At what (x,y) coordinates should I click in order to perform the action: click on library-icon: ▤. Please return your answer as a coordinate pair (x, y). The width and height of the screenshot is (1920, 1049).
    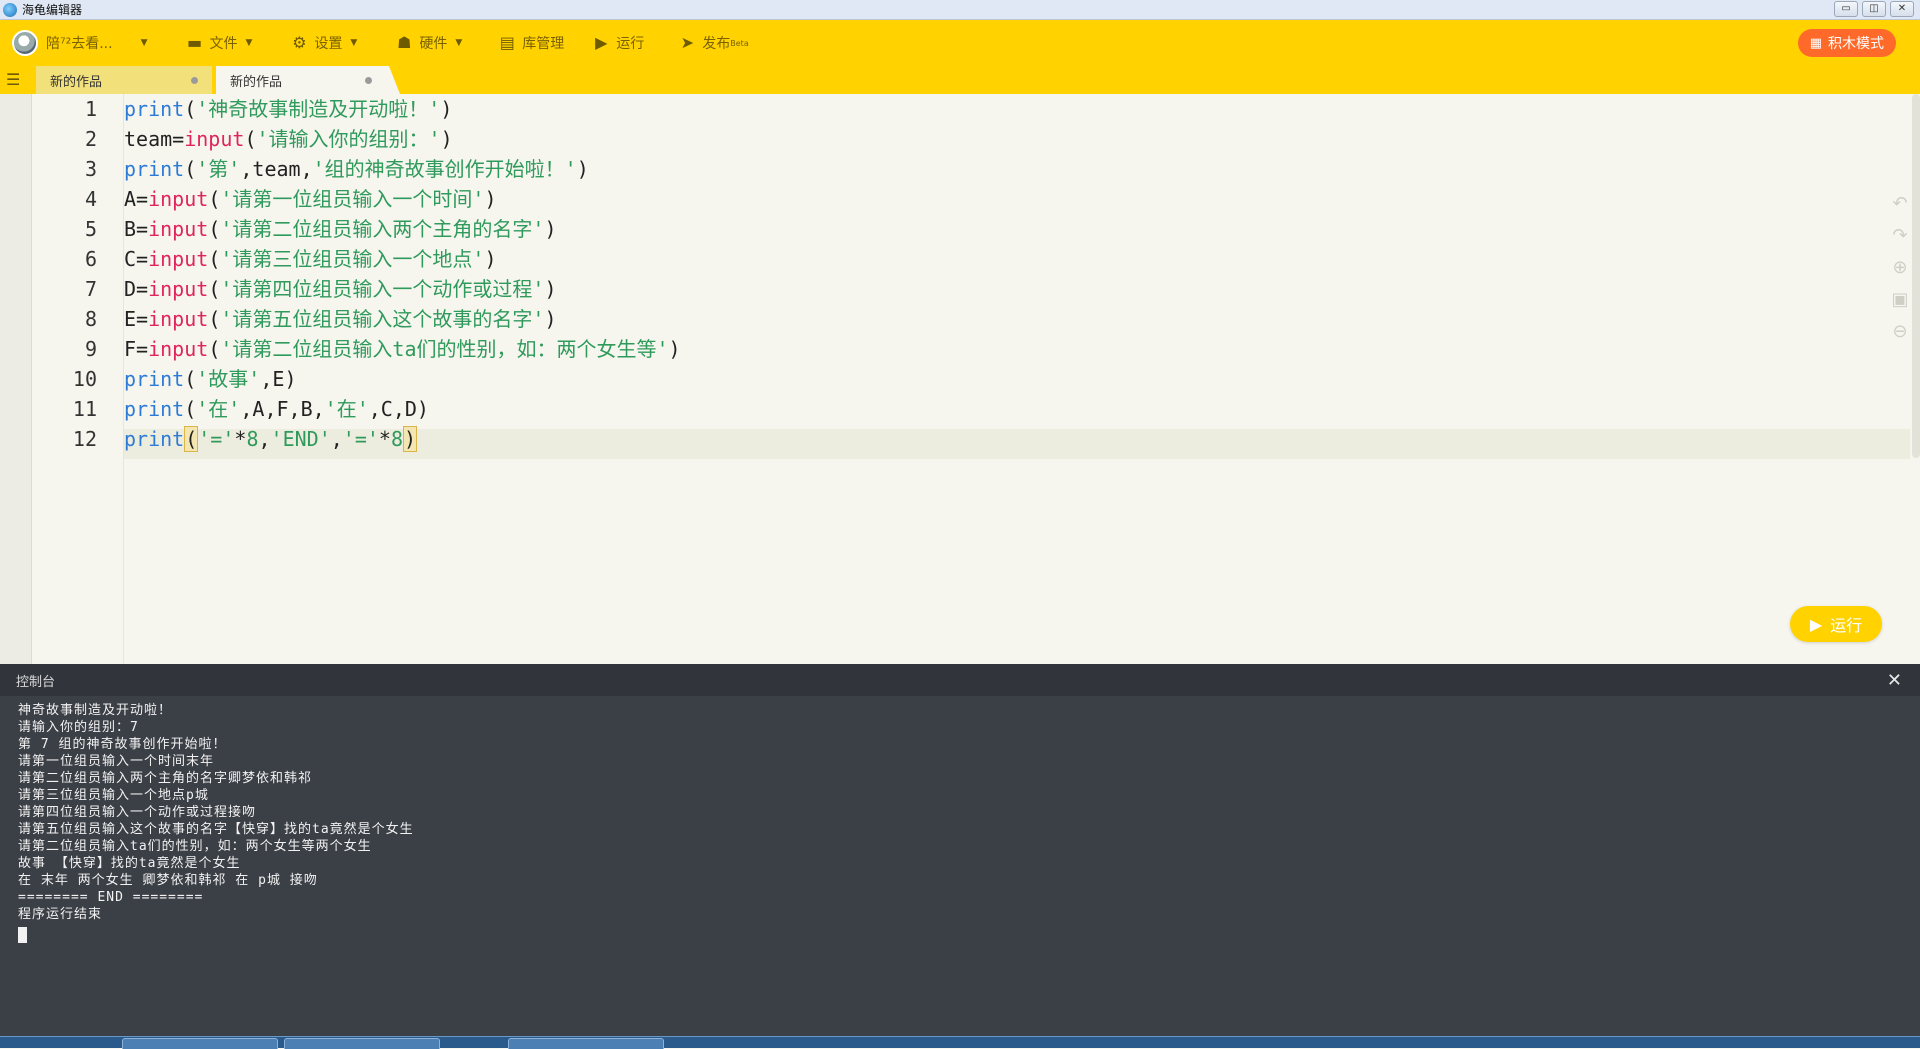
    Looking at the image, I should click on (507, 42).